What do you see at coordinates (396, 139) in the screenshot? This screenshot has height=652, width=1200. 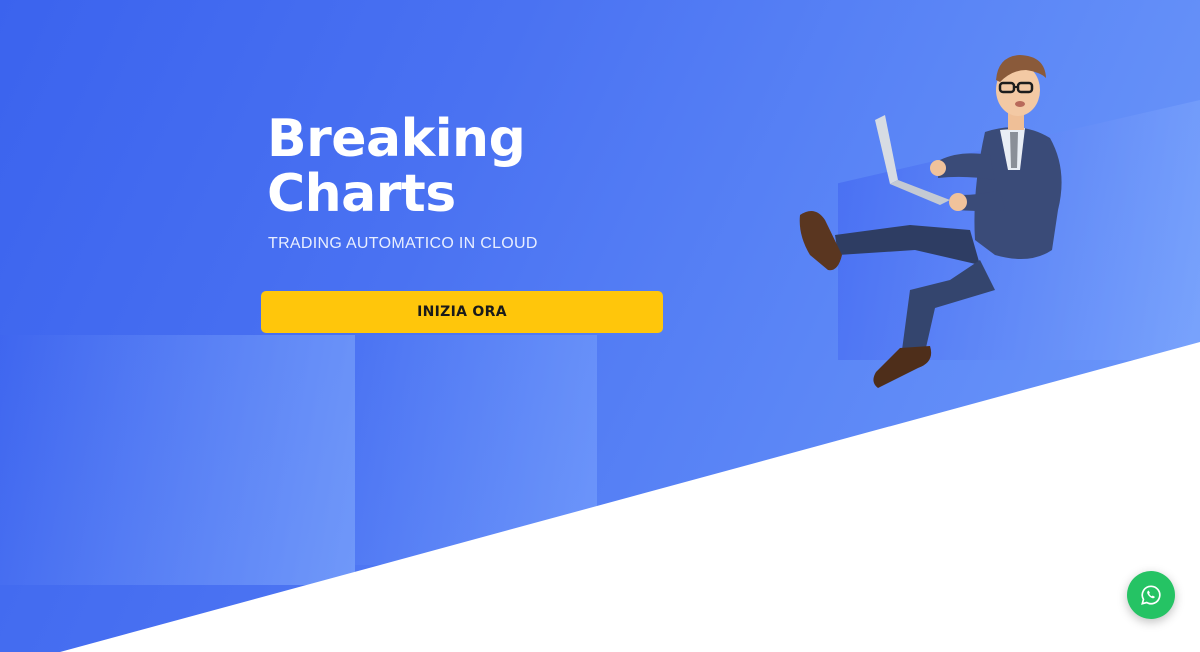 I see `hero-title-line1: Breaking` at bounding box center [396, 139].